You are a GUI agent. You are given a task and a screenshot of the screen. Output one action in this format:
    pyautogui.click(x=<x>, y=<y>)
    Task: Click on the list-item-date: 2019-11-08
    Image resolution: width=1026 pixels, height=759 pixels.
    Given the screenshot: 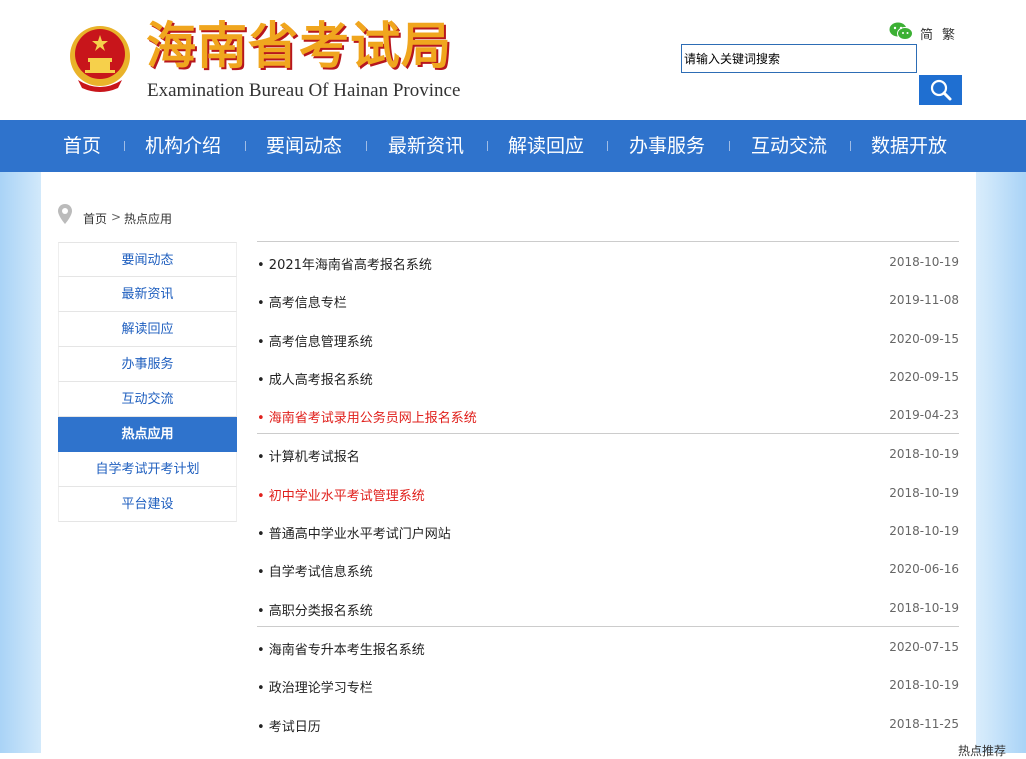 What is the action you would take?
    pyautogui.click(x=924, y=300)
    